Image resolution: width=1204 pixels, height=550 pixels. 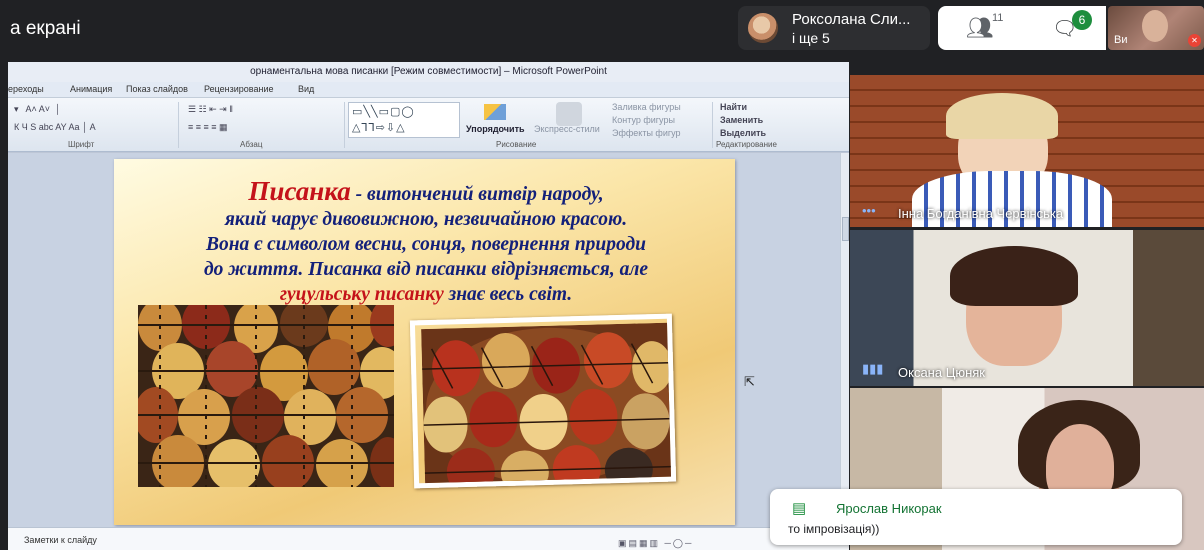 What do you see at coordinates (157, 89) in the screenshot?
I see `tab-slideshow: Показ слайдов` at bounding box center [157, 89].